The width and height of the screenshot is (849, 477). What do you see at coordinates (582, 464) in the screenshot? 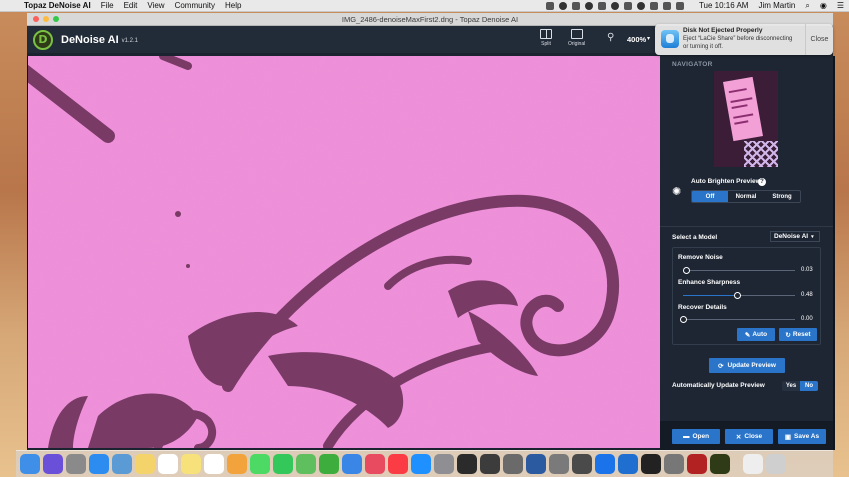
I see `finder-migration-icon` at bounding box center [582, 464].